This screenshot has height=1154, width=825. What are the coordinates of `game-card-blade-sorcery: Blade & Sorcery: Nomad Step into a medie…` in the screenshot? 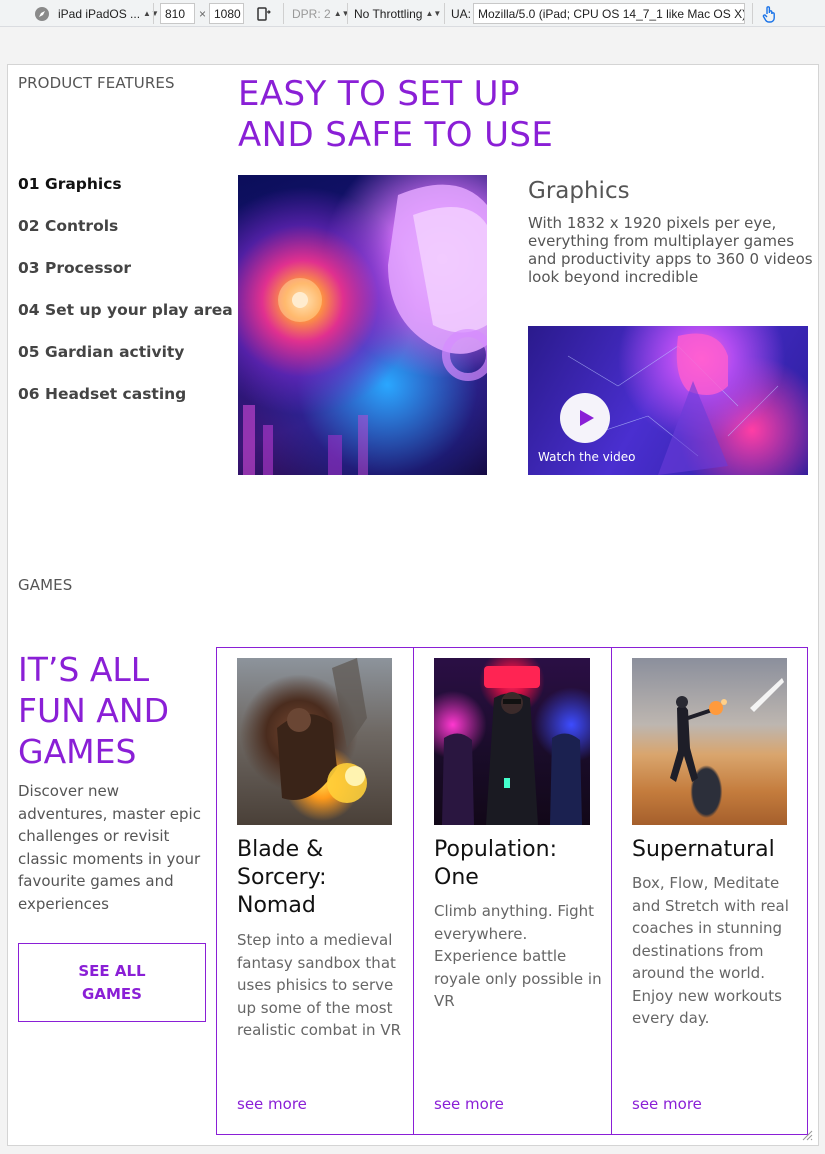 It's located at (315, 891).